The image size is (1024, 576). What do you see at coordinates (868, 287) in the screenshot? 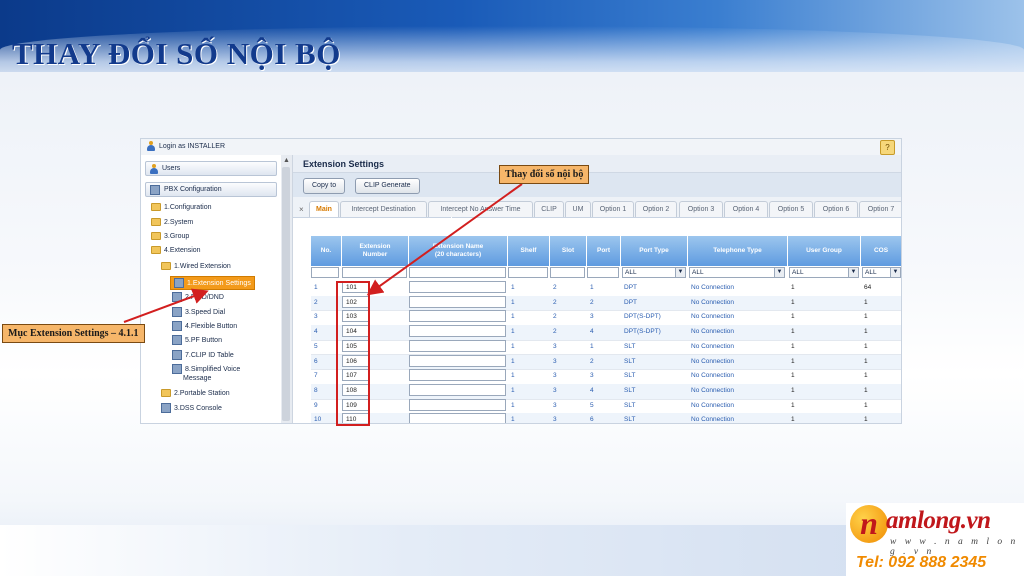
I see `cell-cos: 64` at bounding box center [868, 287].